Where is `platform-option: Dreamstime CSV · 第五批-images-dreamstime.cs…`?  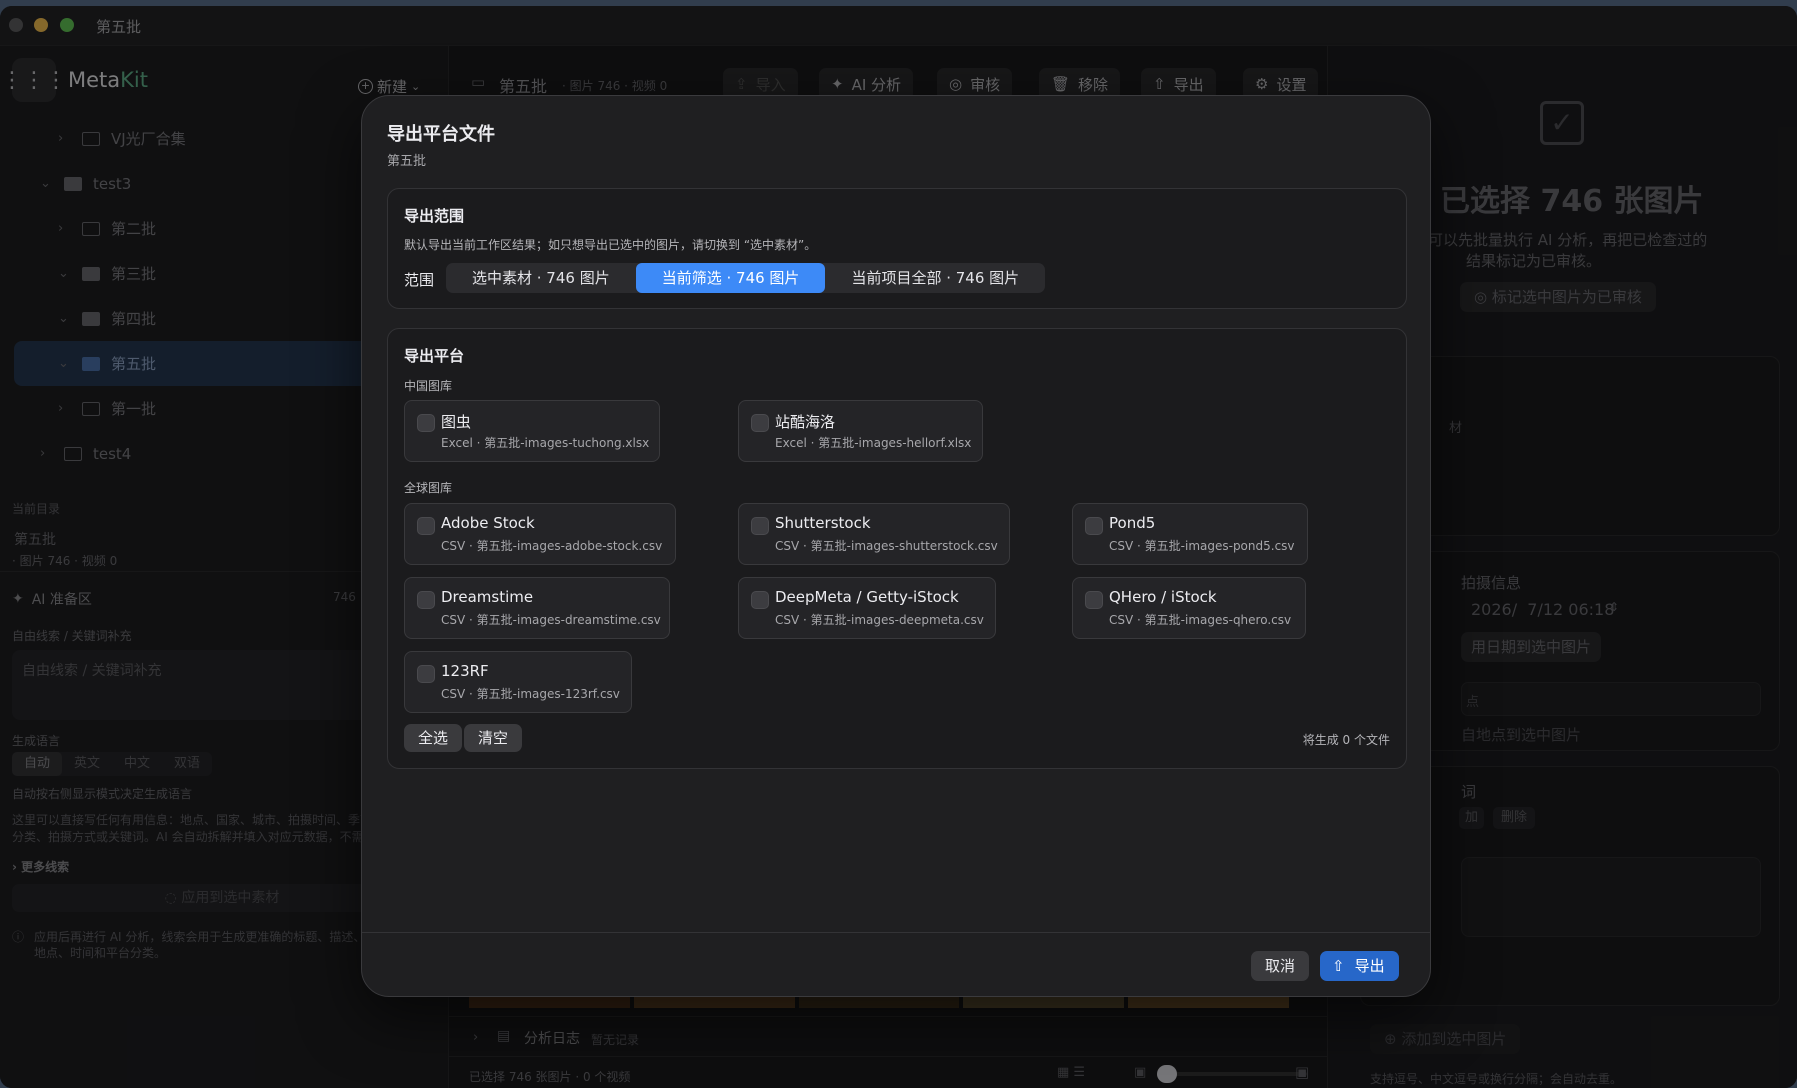
platform-option: Dreamstime CSV · 第五批-images-dreamstime.cs… is located at coordinates (537, 608).